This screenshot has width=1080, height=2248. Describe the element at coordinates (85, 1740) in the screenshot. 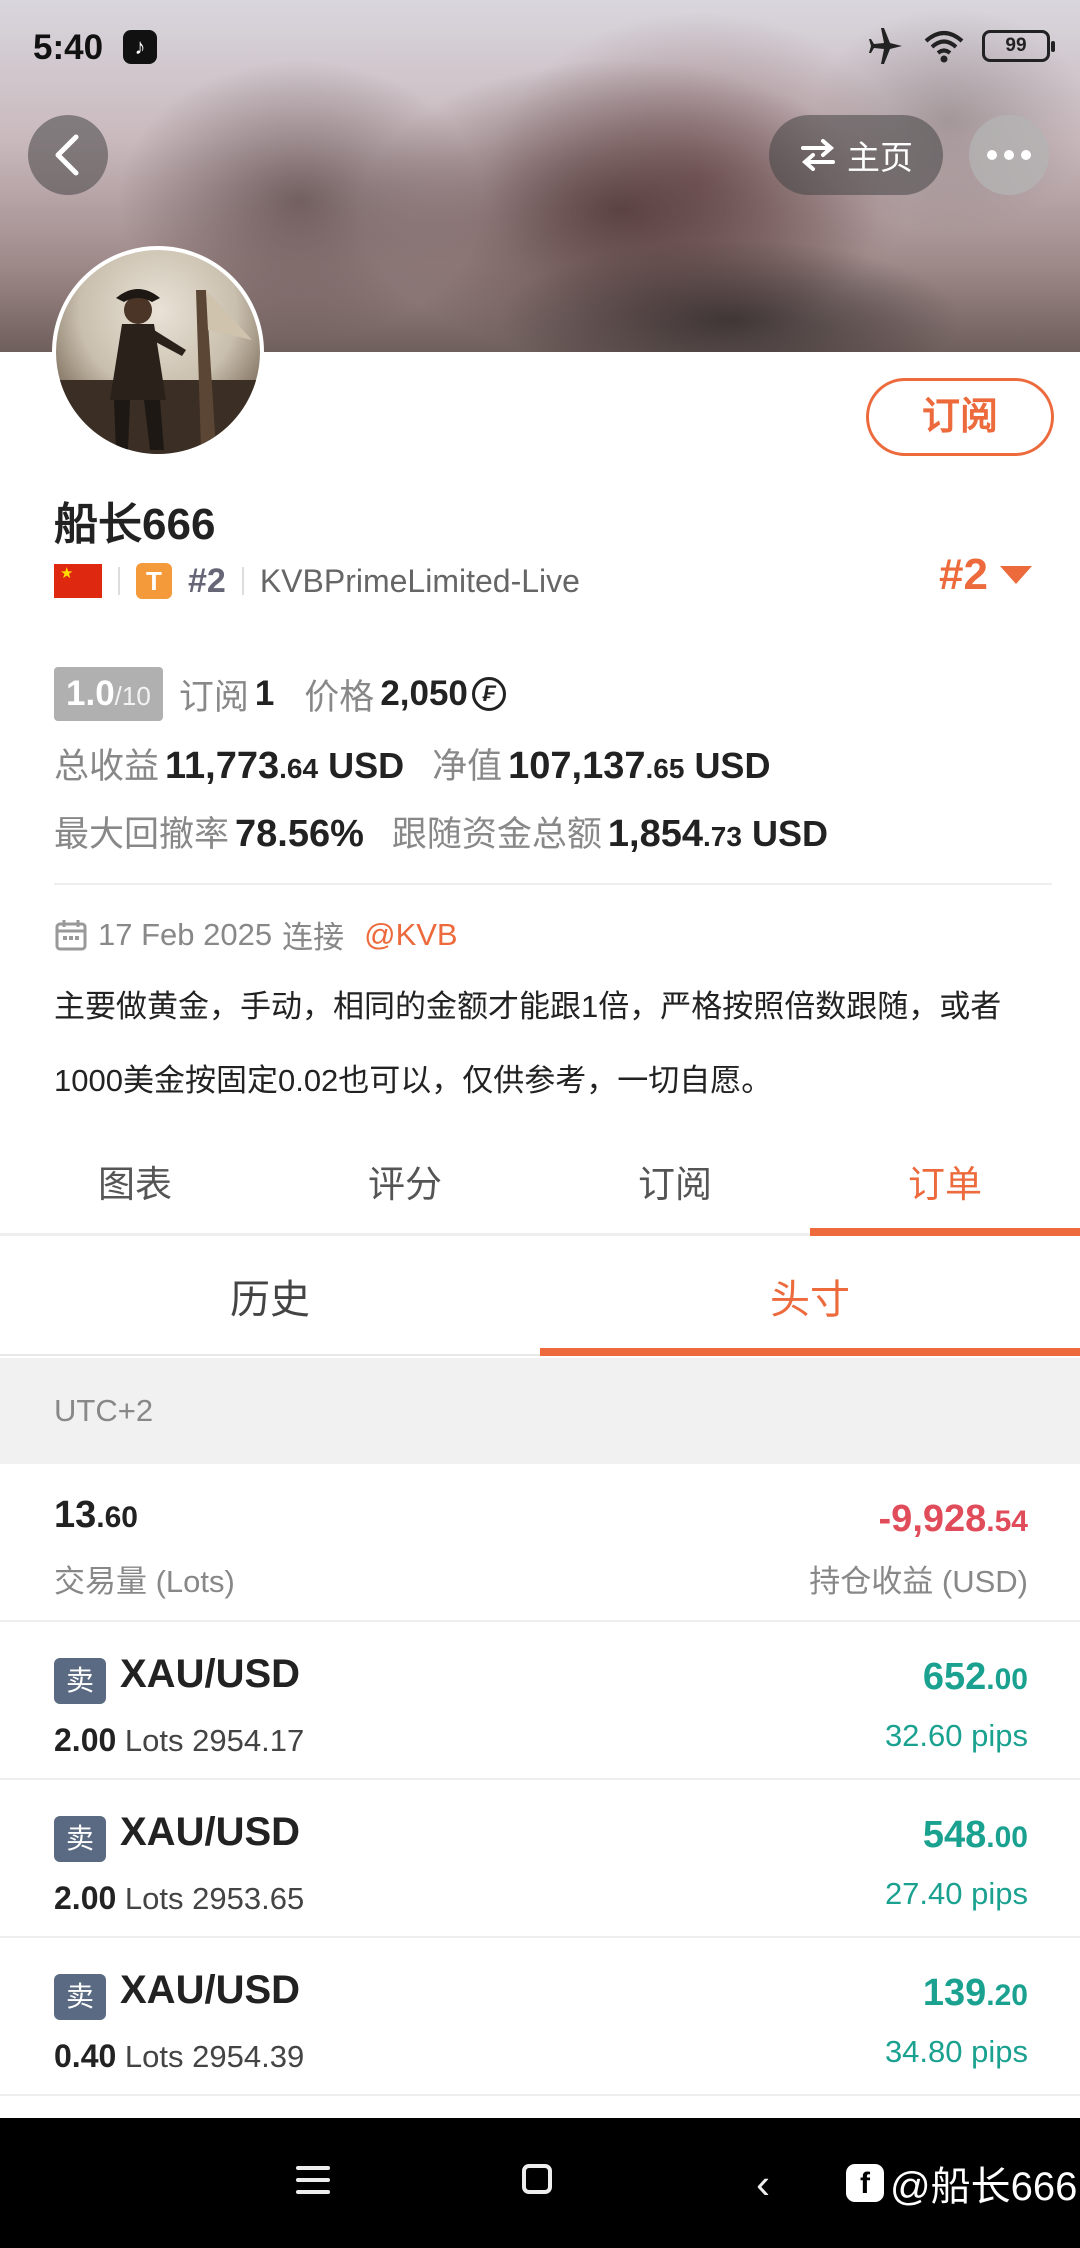

I see `position-lots: 2.00` at that location.